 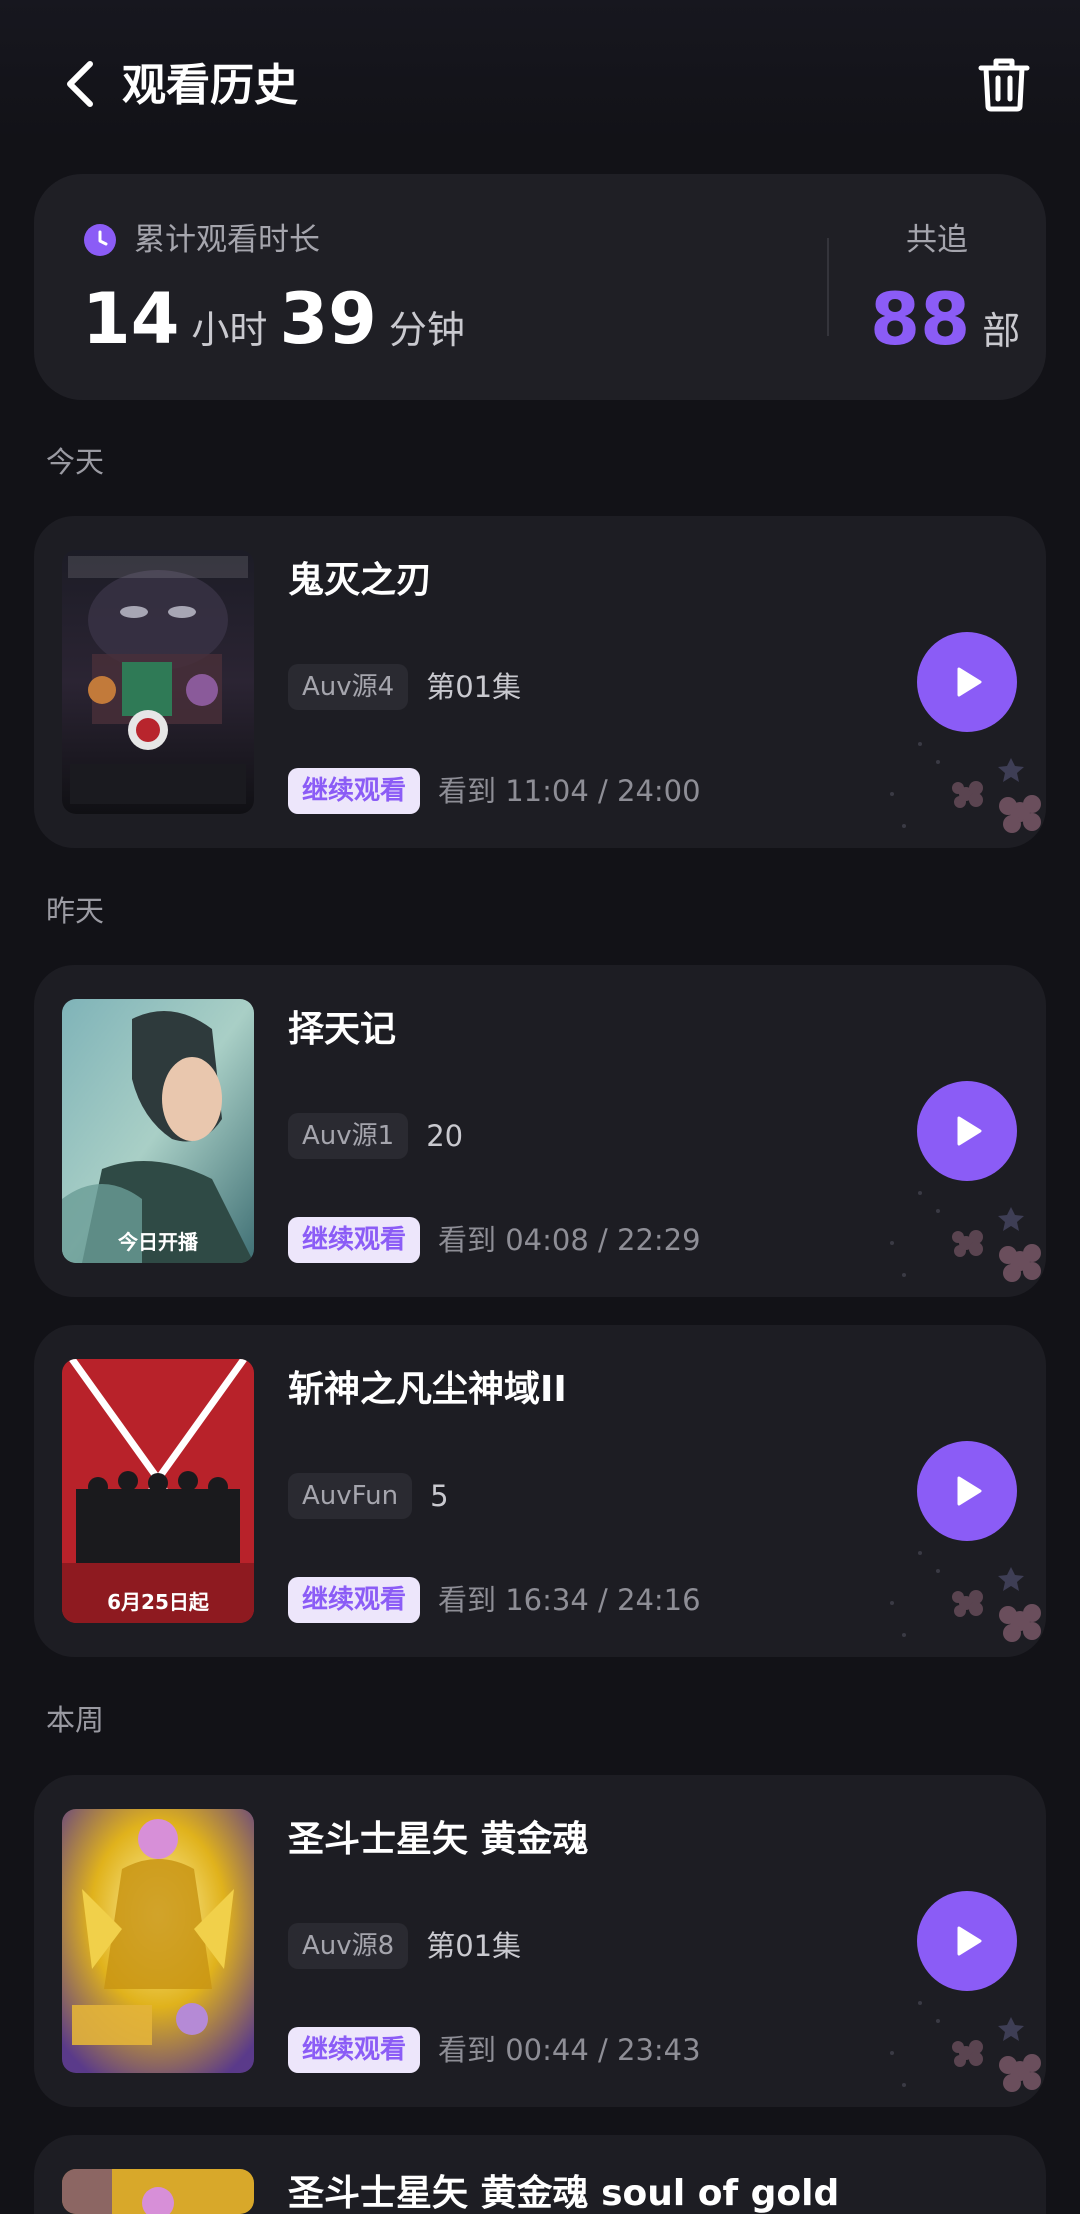 I want to click on progress-text: 看到 11:04 / 24:00, so click(x=569, y=791).